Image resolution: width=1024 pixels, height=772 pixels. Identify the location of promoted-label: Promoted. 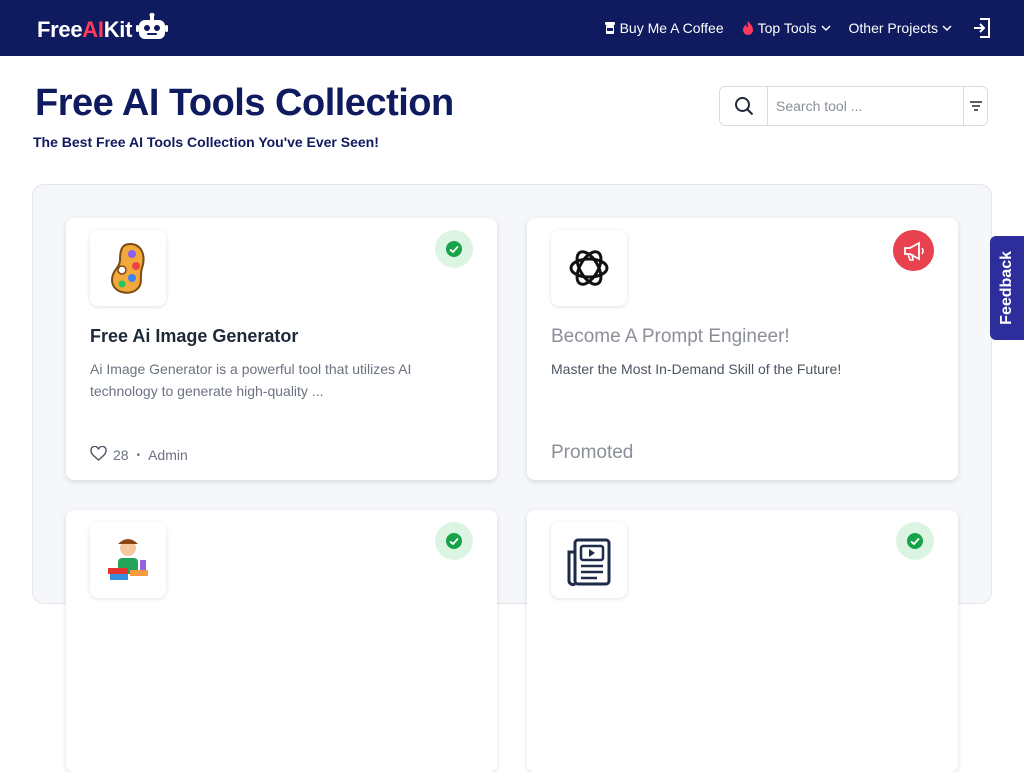
(592, 452).